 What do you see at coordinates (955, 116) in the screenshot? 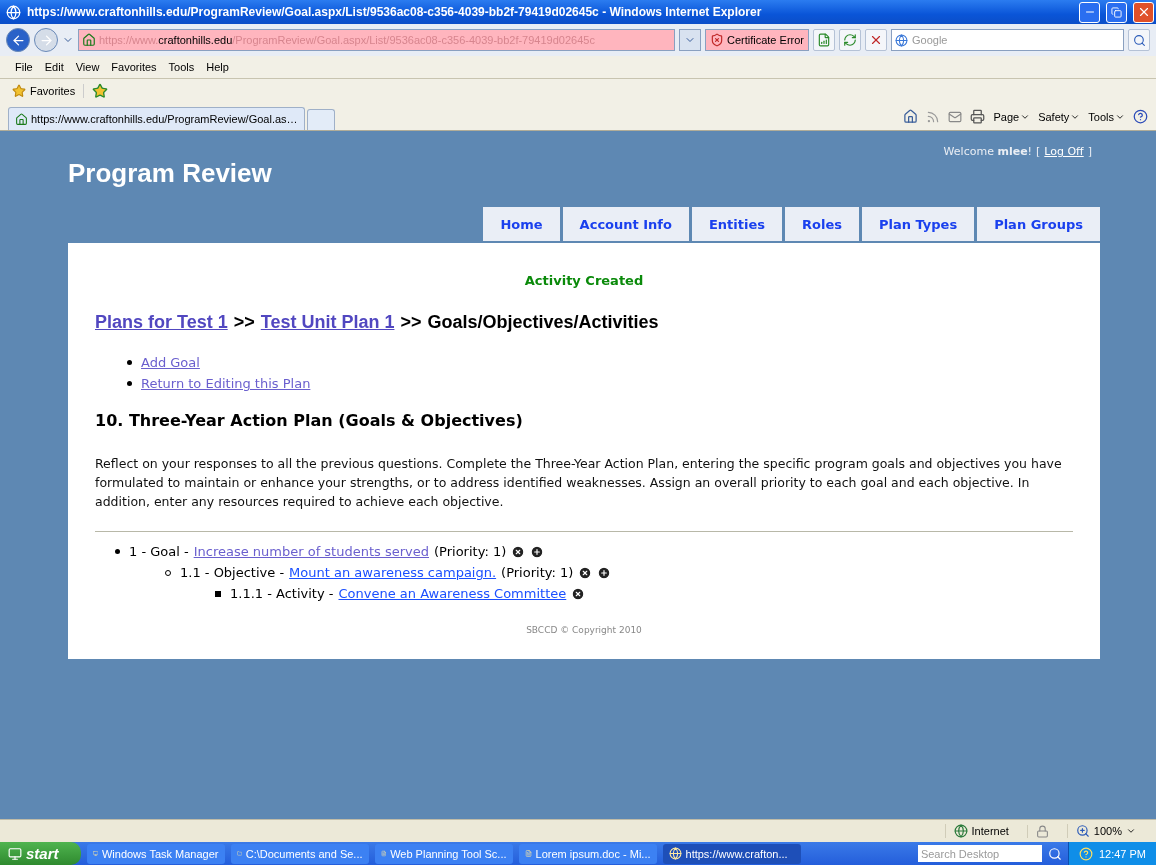
I see `mail-icon` at bounding box center [955, 116].